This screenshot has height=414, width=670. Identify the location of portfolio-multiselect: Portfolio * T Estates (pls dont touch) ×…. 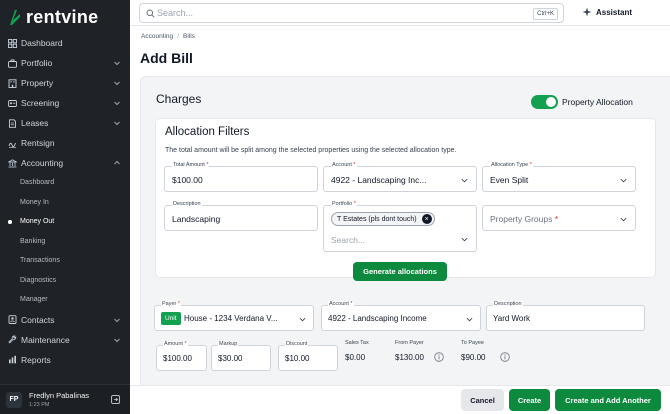
(400, 226).